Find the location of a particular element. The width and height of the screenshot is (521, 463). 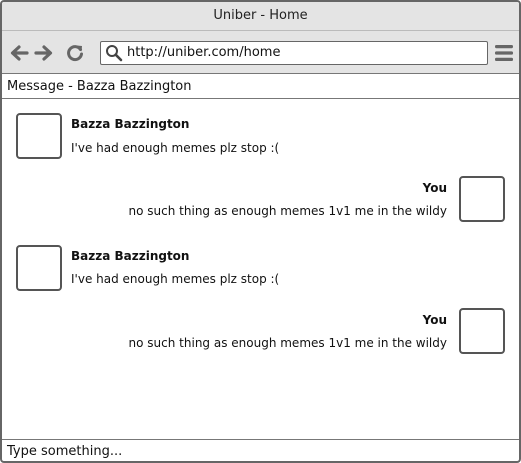

window-title: Uniber - Home is located at coordinates (260, 16).